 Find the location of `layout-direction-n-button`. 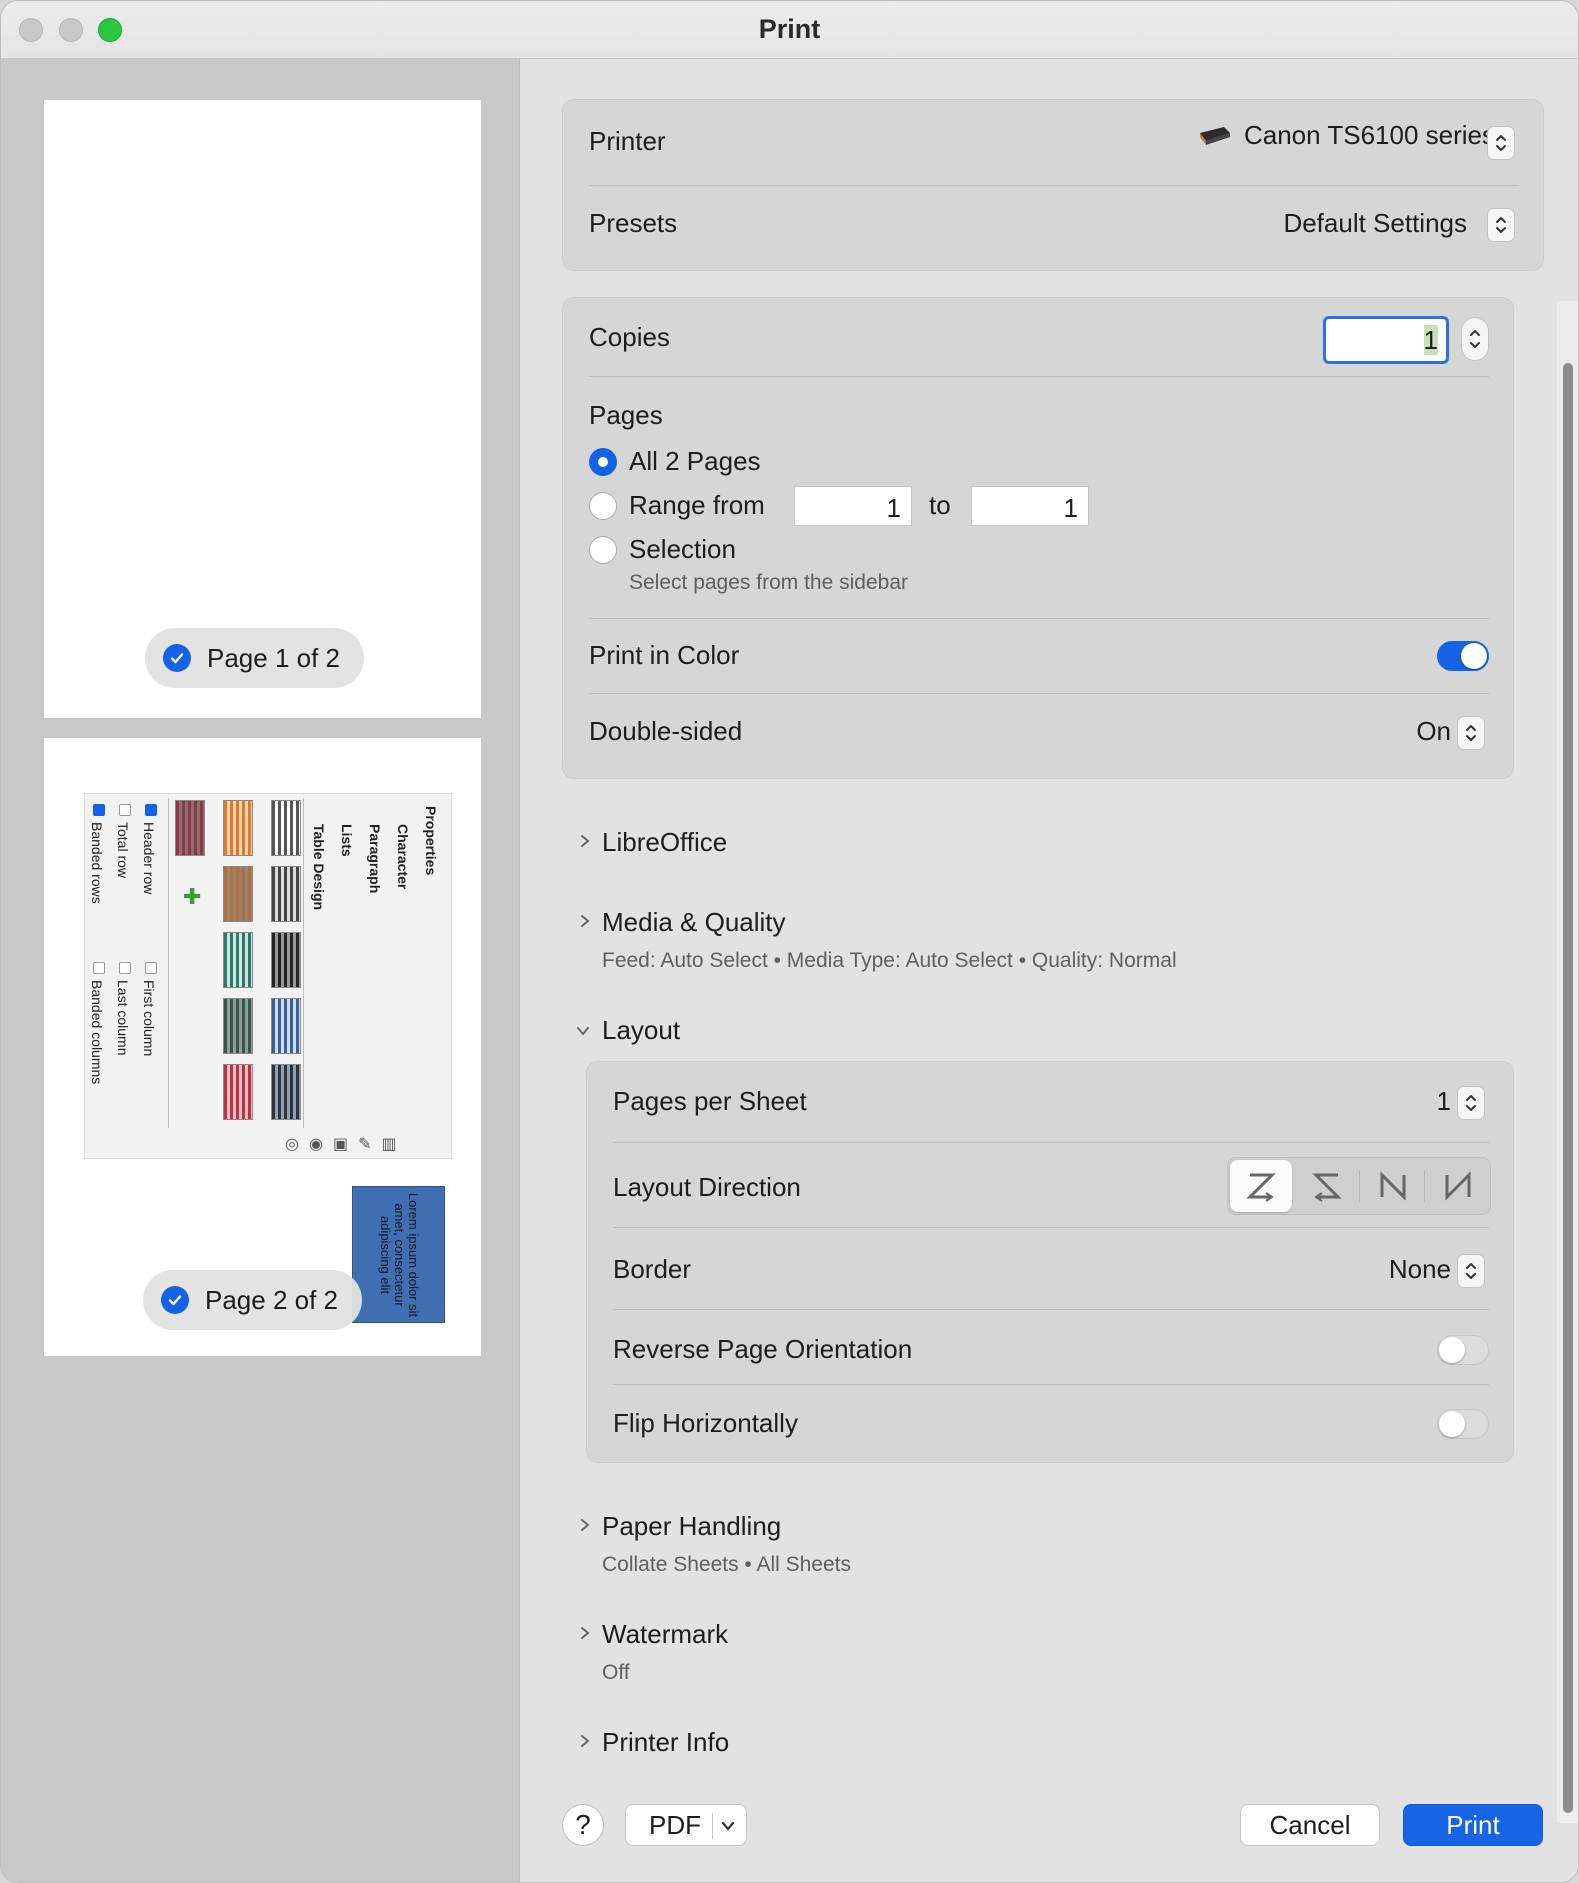

layout-direction-n-button is located at coordinates (1393, 1186).